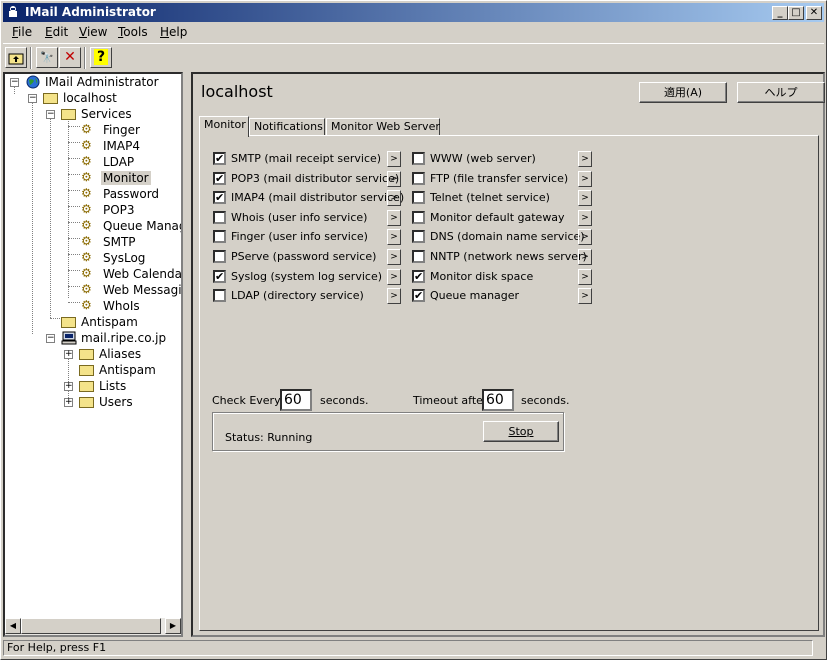 The height and width of the screenshot is (660, 827). I want to click on host-title: localhost, so click(237, 91).